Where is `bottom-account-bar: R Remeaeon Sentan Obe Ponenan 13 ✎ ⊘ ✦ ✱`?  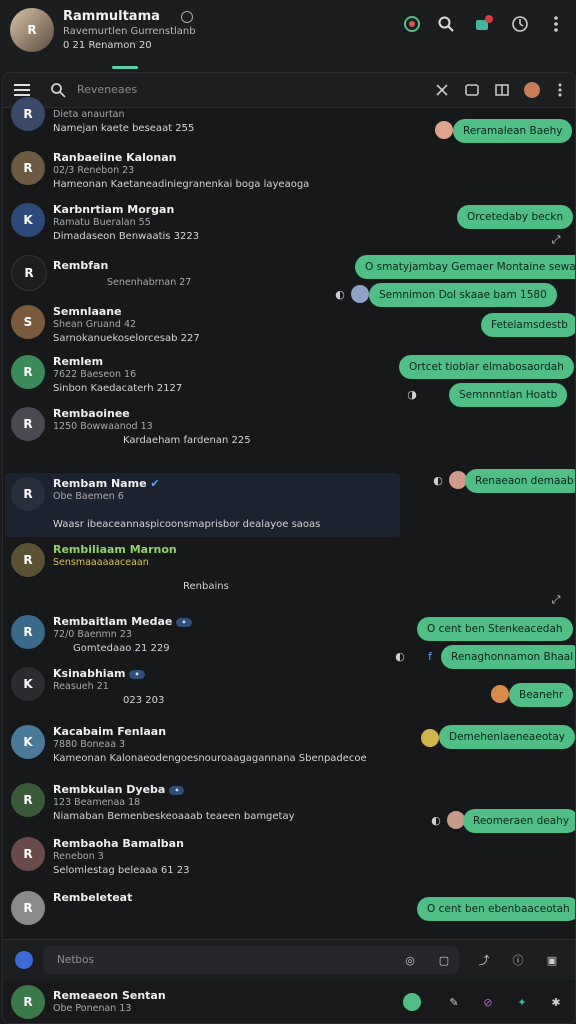
bottom-account-bar: R Remeaeon Sentan Obe Ponenan 13 ✎ ⊘ ✦ ✱ is located at coordinates (289, 1002).